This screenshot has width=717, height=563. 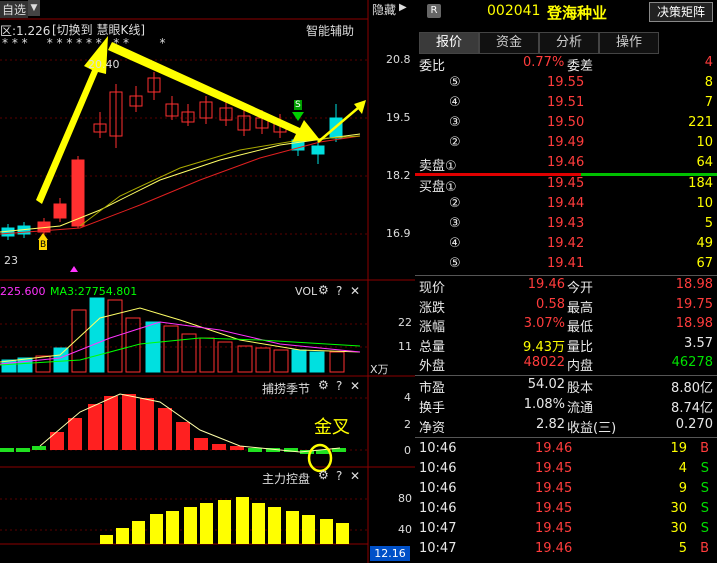 I want to click on level-volume: 49, so click(x=704, y=243).